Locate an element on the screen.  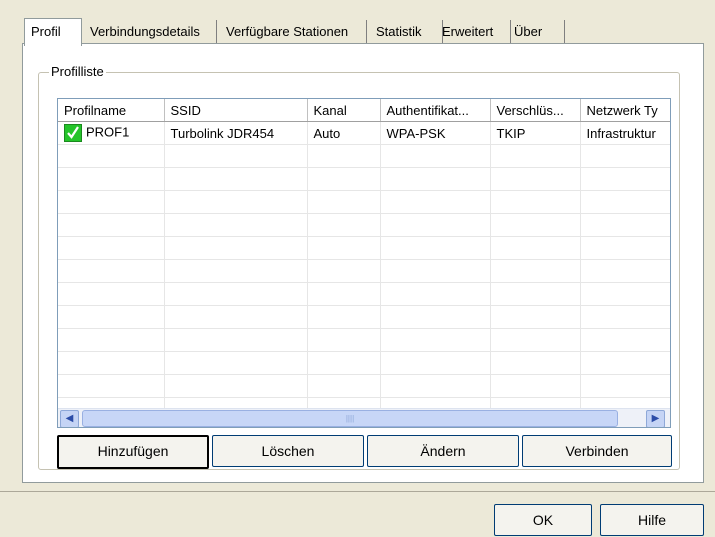
column-header-netzwerk-typ: Netzwerk Ty is located at coordinates (625, 110).